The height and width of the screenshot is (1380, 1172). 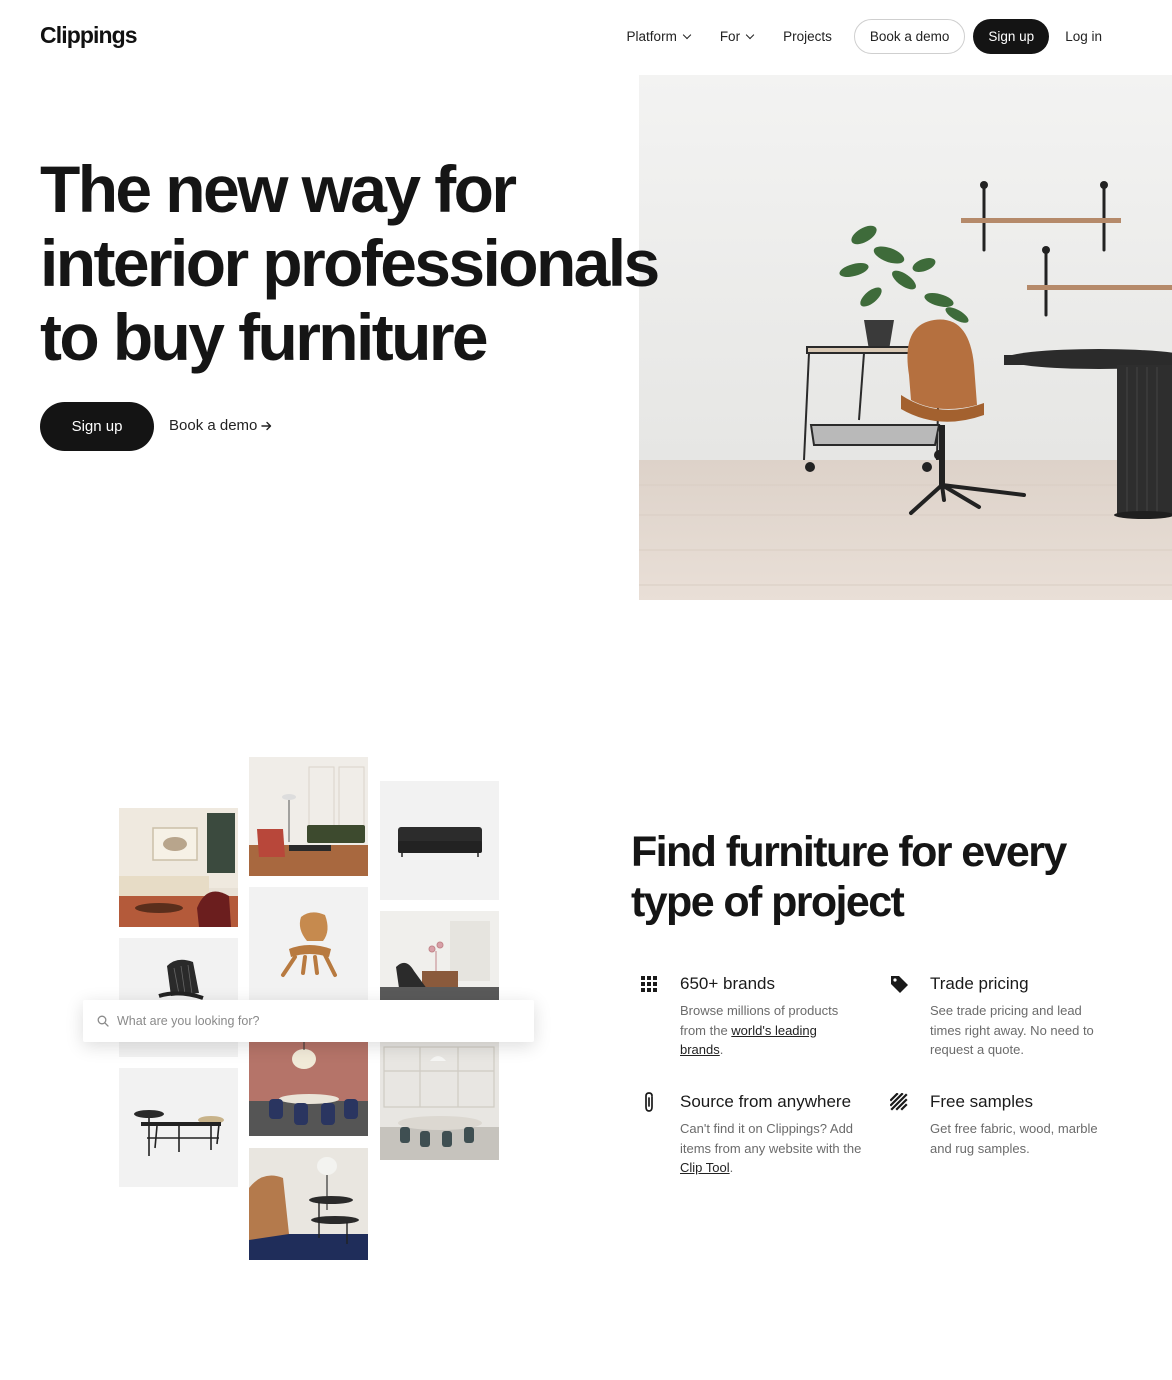 I want to click on hero-heading-line: to buy furniture, so click(x=264, y=337).